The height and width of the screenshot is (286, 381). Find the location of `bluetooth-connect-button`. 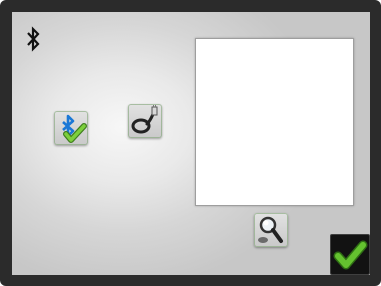

bluetooth-connect-button is located at coordinates (71, 128).